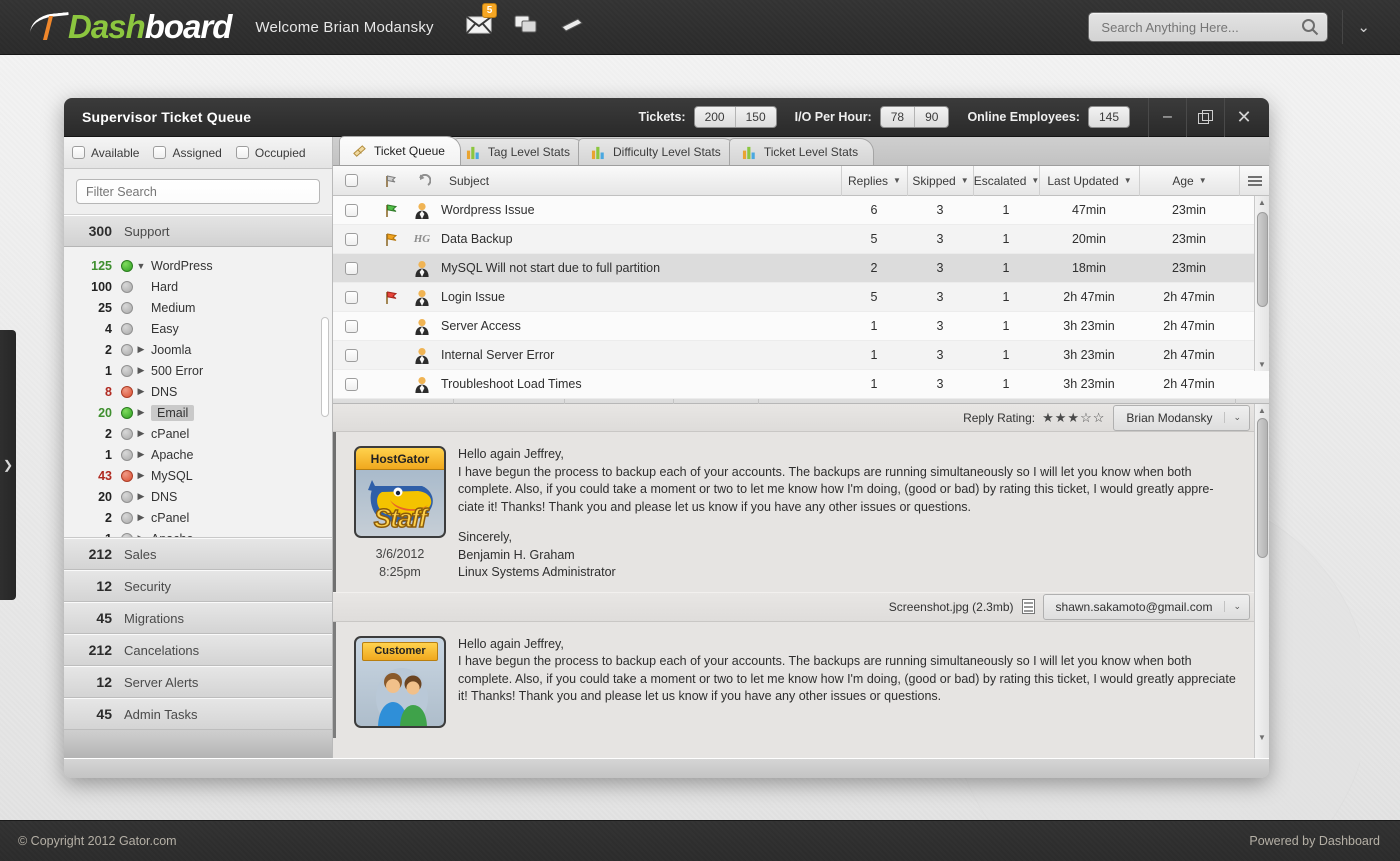  I want to click on checkbox-occupied, so click(242, 152).